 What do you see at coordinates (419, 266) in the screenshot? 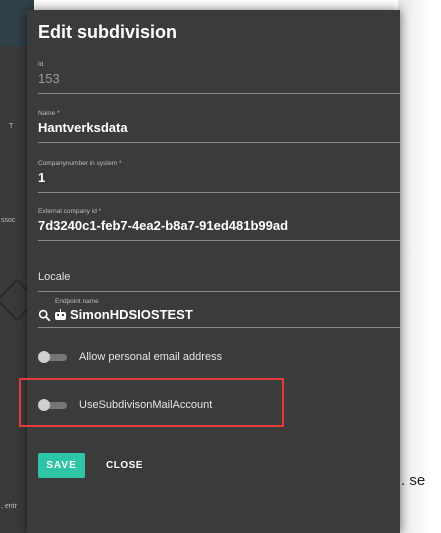
I see `background-page-right: . se` at bounding box center [419, 266].